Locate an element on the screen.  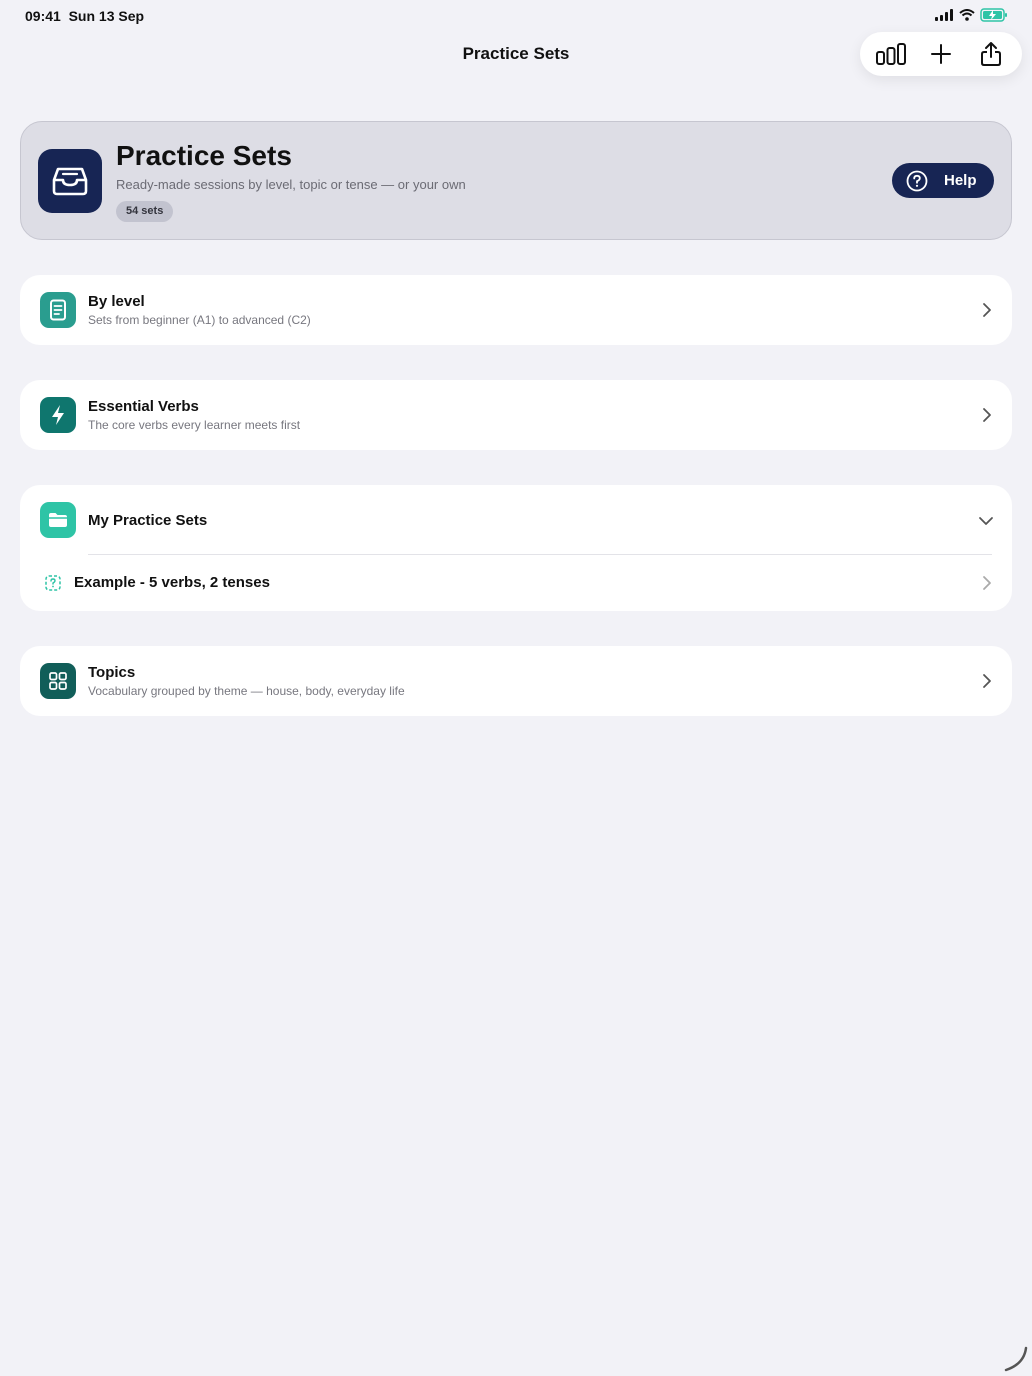
my-practice-sets-title: My Practice Sets is located at coordinates (148, 520).